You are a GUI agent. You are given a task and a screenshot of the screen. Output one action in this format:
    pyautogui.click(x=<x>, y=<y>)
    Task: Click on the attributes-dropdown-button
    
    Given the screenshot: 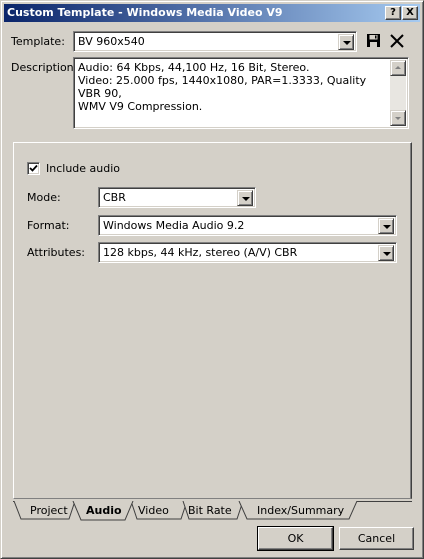 What is the action you would take?
    pyautogui.click(x=386, y=253)
    